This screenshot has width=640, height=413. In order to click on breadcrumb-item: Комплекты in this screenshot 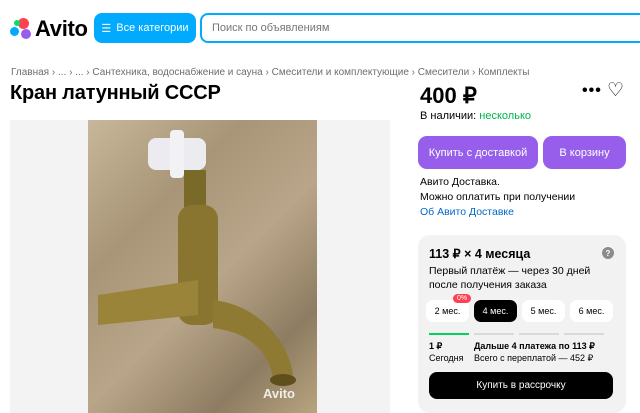, I will do `click(503, 72)`.